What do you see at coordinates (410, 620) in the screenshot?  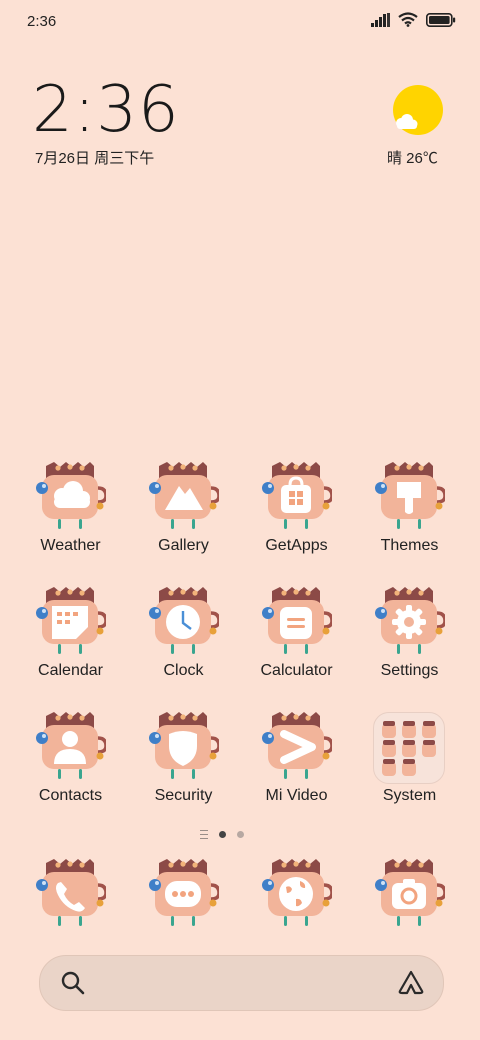 I see `gear-icon` at bounding box center [410, 620].